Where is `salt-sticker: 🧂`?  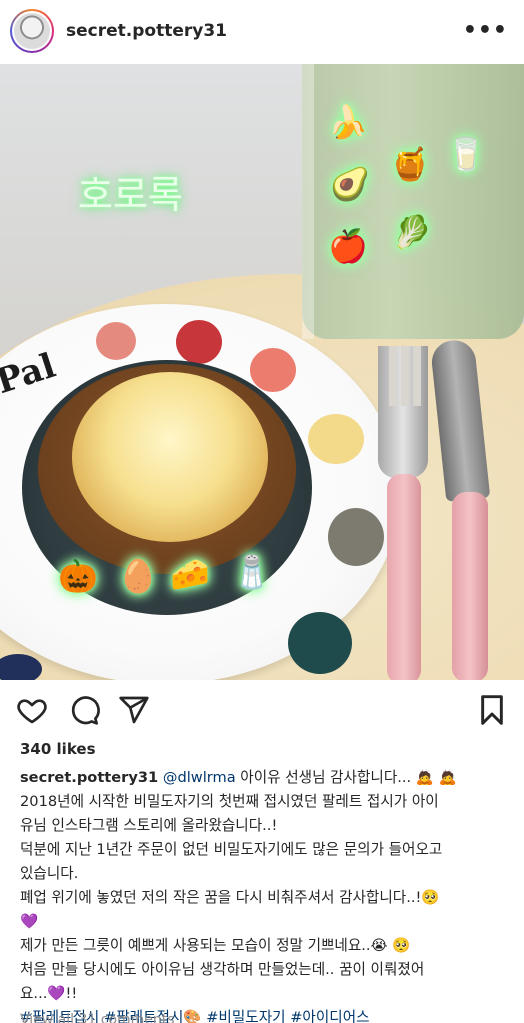 salt-sticker: 🧂 is located at coordinates (252, 572).